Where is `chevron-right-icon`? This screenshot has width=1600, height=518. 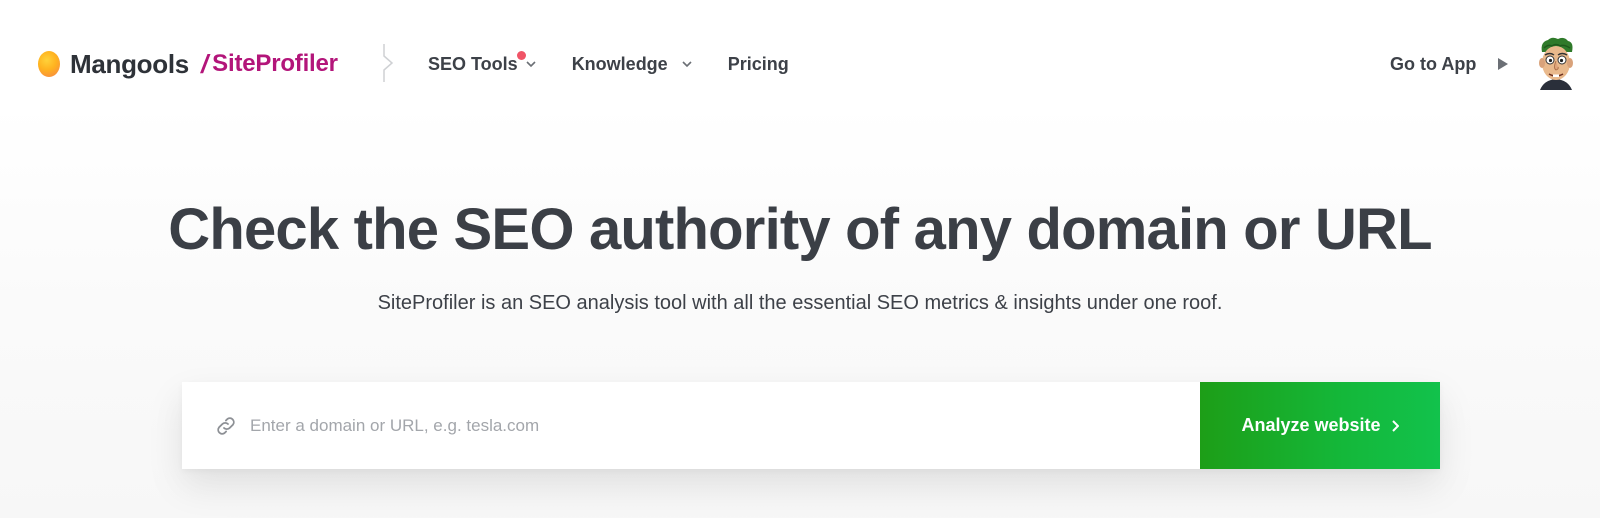
chevron-right-icon is located at coordinates (1395, 425).